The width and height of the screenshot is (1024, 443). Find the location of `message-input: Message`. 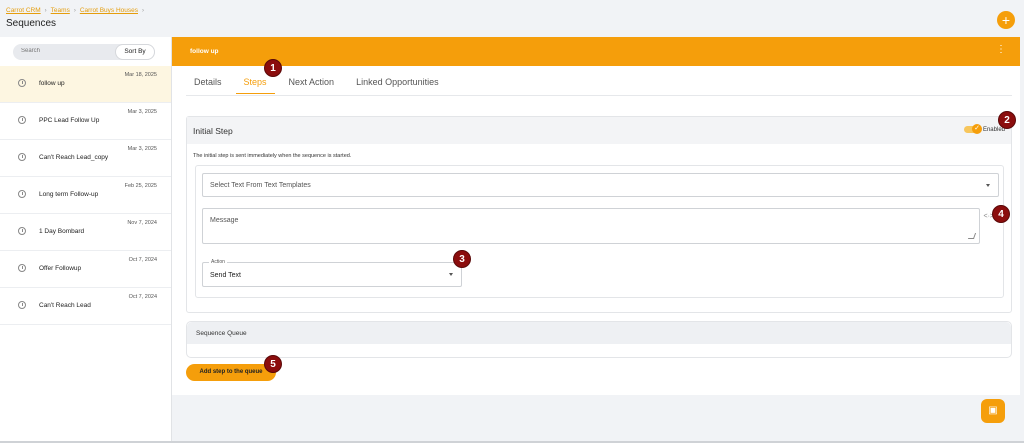

message-input: Message is located at coordinates (591, 226).